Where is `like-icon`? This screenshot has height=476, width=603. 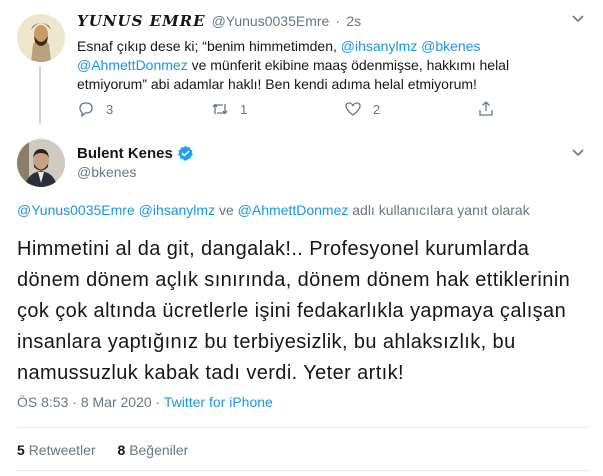
like-icon is located at coordinates (353, 109).